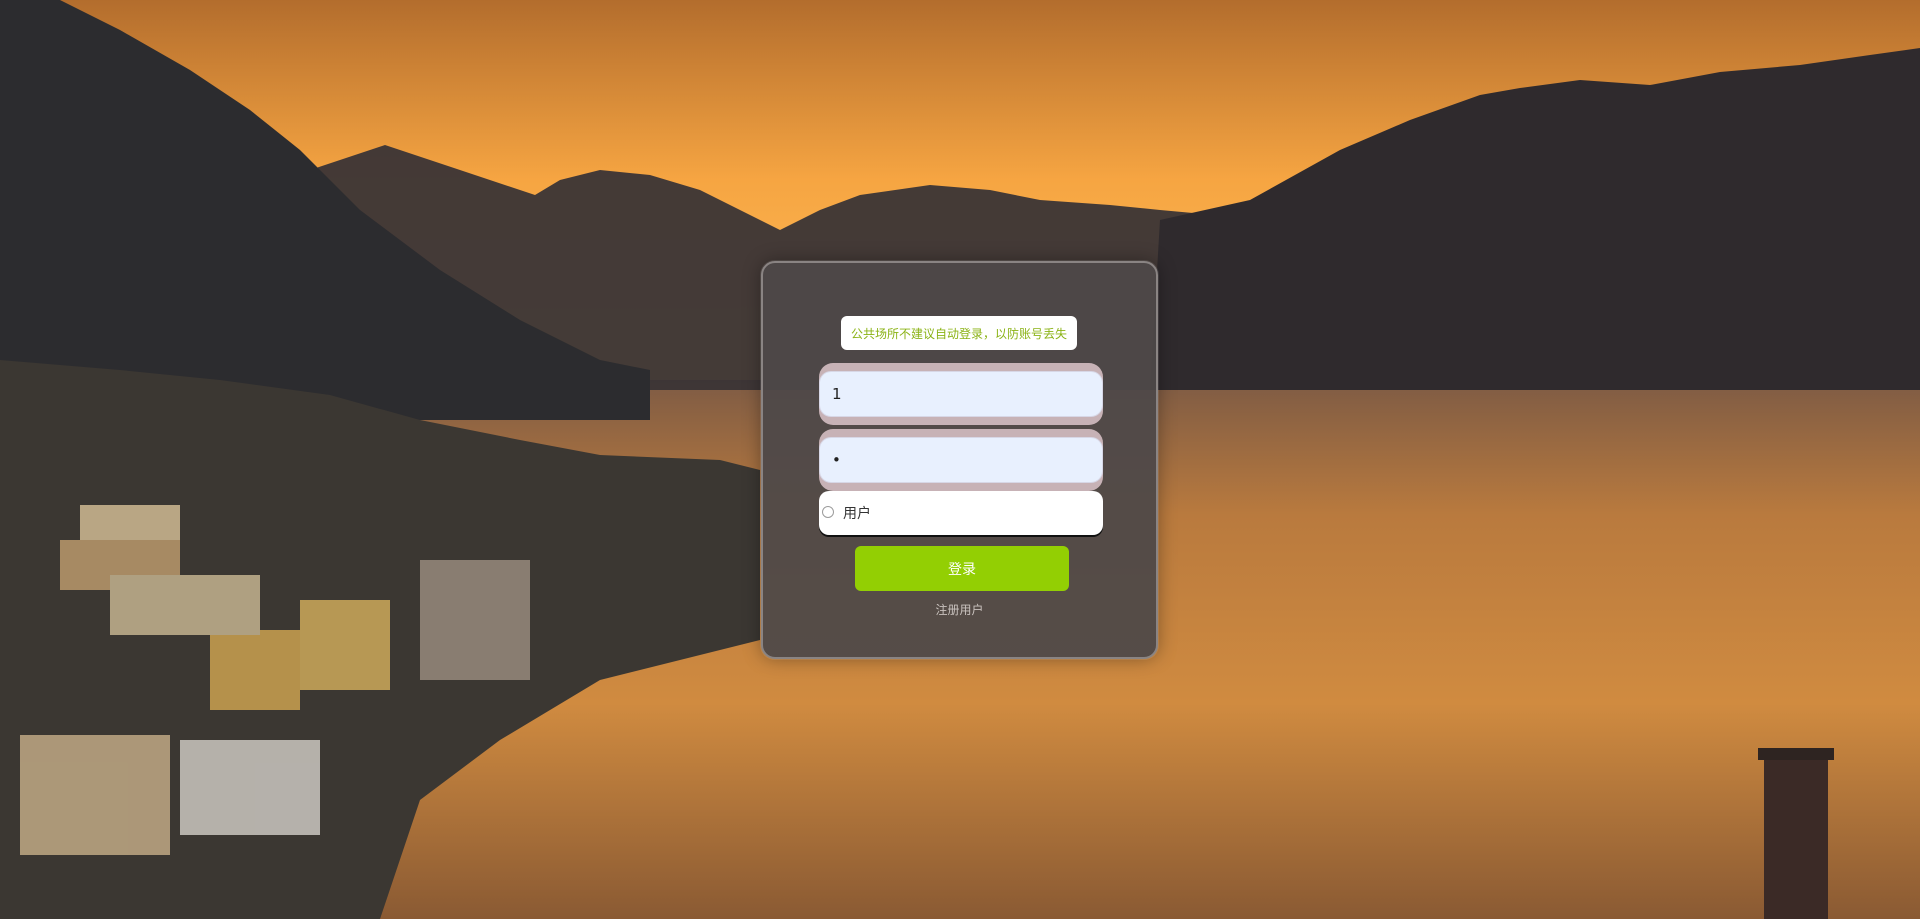 This screenshot has height=919, width=1920. I want to click on login-button: 登录, so click(962, 568).